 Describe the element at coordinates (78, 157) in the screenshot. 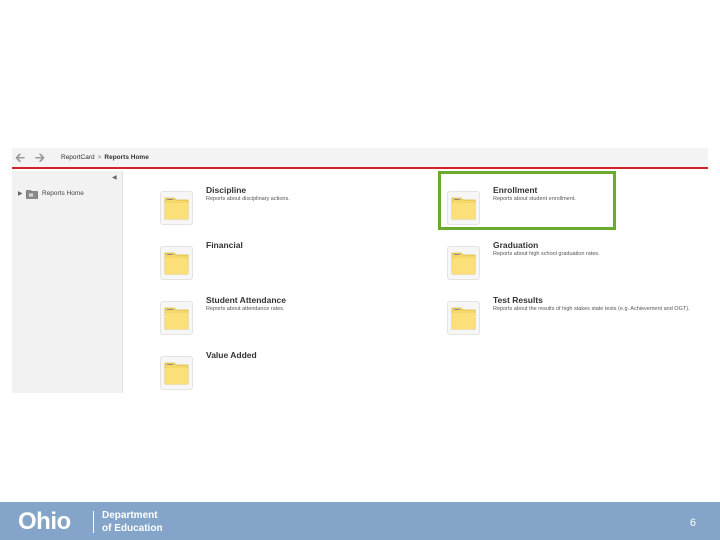

I see `breadcrumb-root-link: ReportCard` at that location.